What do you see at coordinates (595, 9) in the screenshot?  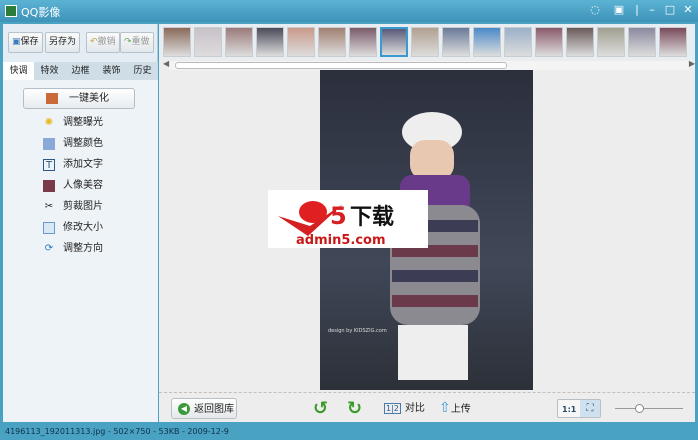 I see `feedback-icon: ◌` at bounding box center [595, 9].